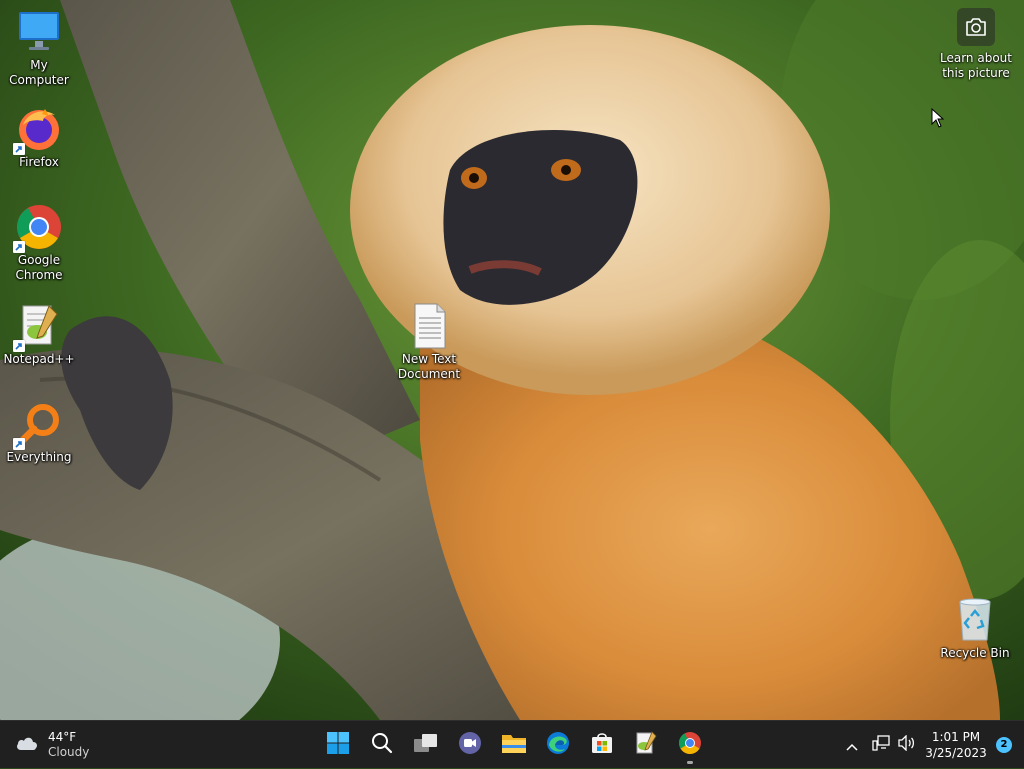 The height and width of the screenshot is (769, 1024). I want to click on desktop-icon-new-text-document: New Text Document, so click(429, 342).